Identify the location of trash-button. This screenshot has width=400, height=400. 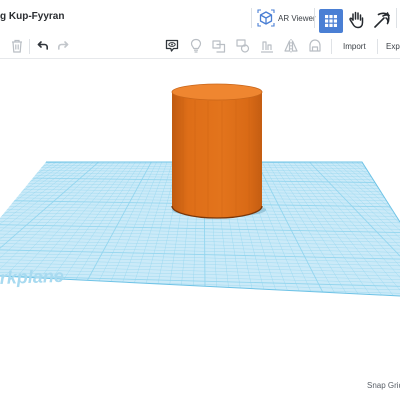
(17, 46).